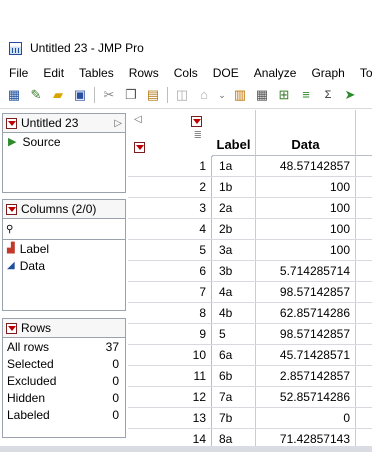 This screenshot has height=452, width=372. I want to click on calc-icon: ▦, so click(262, 95).